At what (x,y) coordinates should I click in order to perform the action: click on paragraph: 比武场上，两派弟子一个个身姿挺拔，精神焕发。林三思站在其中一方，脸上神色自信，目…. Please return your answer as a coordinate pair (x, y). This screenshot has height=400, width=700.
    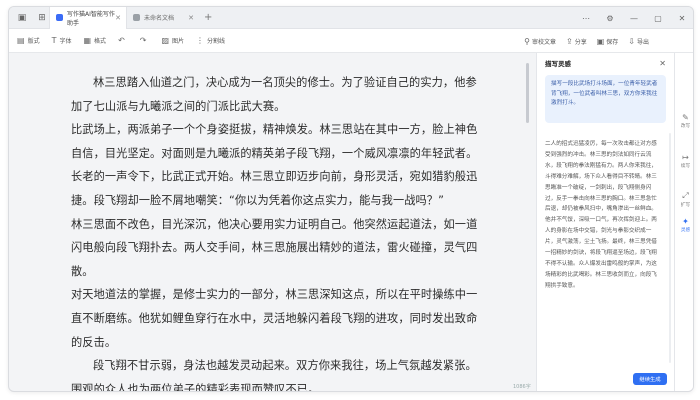
    Looking at the image, I should click on (277, 165).